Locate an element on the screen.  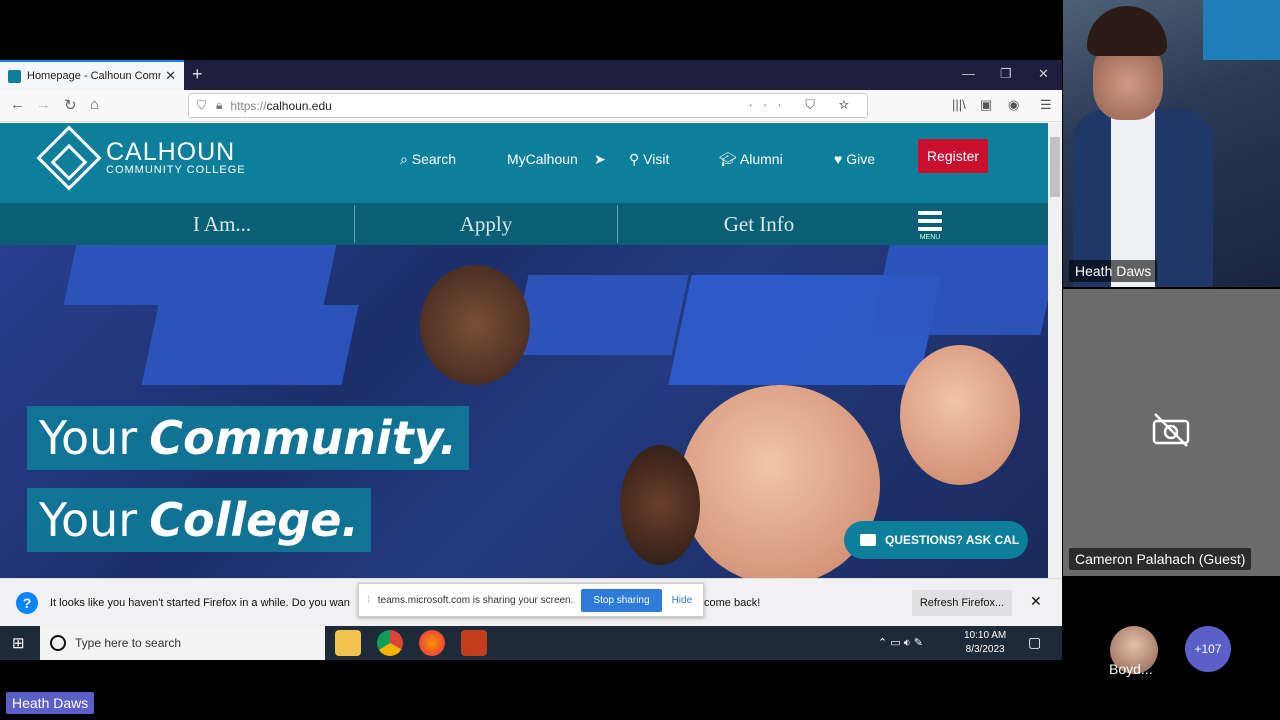
nav-visit: ⚲ Visit is located at coordinates (649, 159).